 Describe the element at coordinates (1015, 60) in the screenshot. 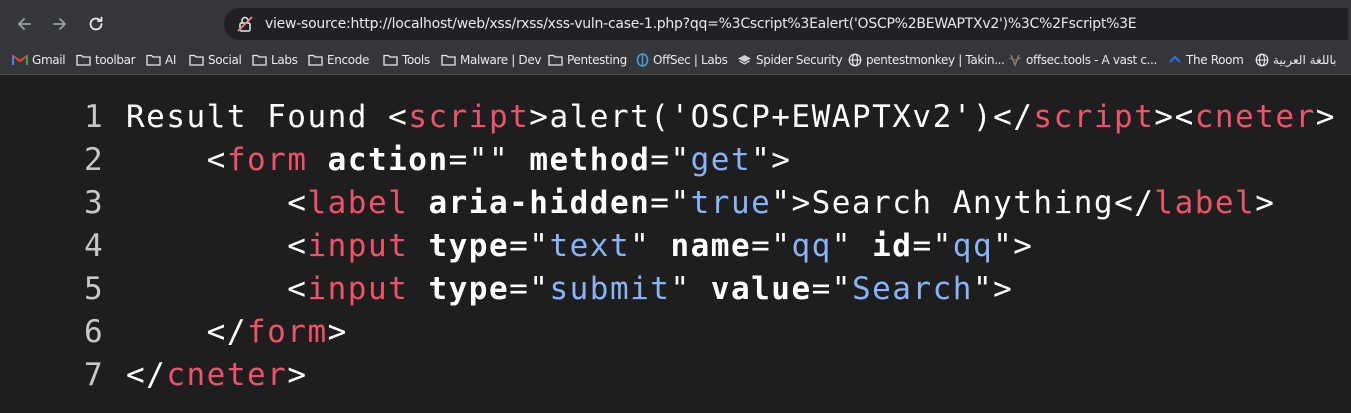

I see `offsec-tools-icon` at that location.